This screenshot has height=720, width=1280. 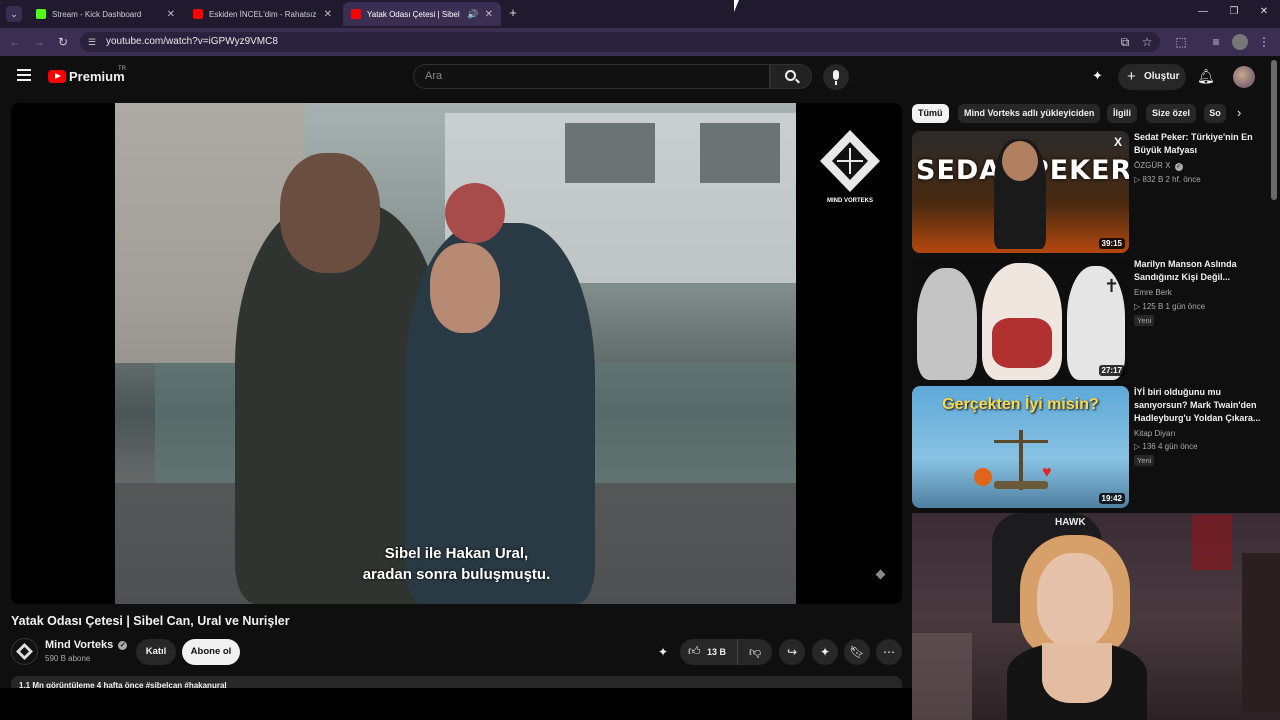 What do you see at coordinates (1206, 76) in the screenshot?
I see `notifications-bell-icon: 🔔︎` at bounding box center [1206, 76].